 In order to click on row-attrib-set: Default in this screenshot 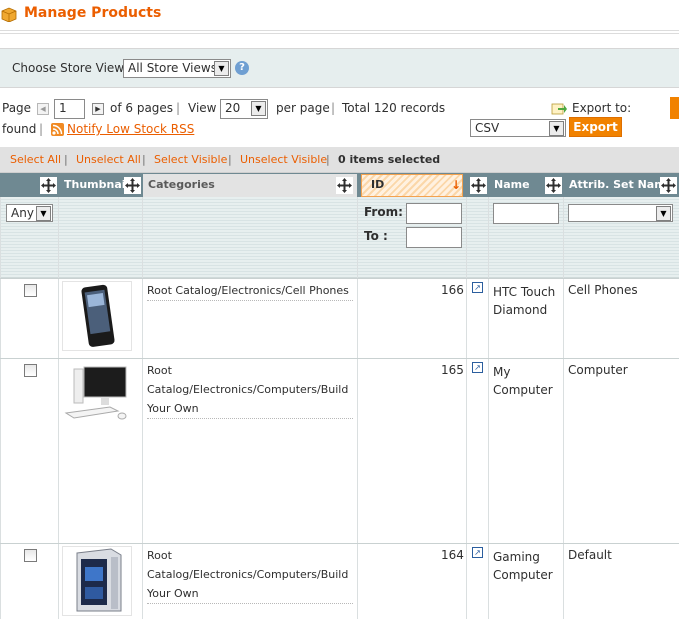, I will do `click(590, 555)`.